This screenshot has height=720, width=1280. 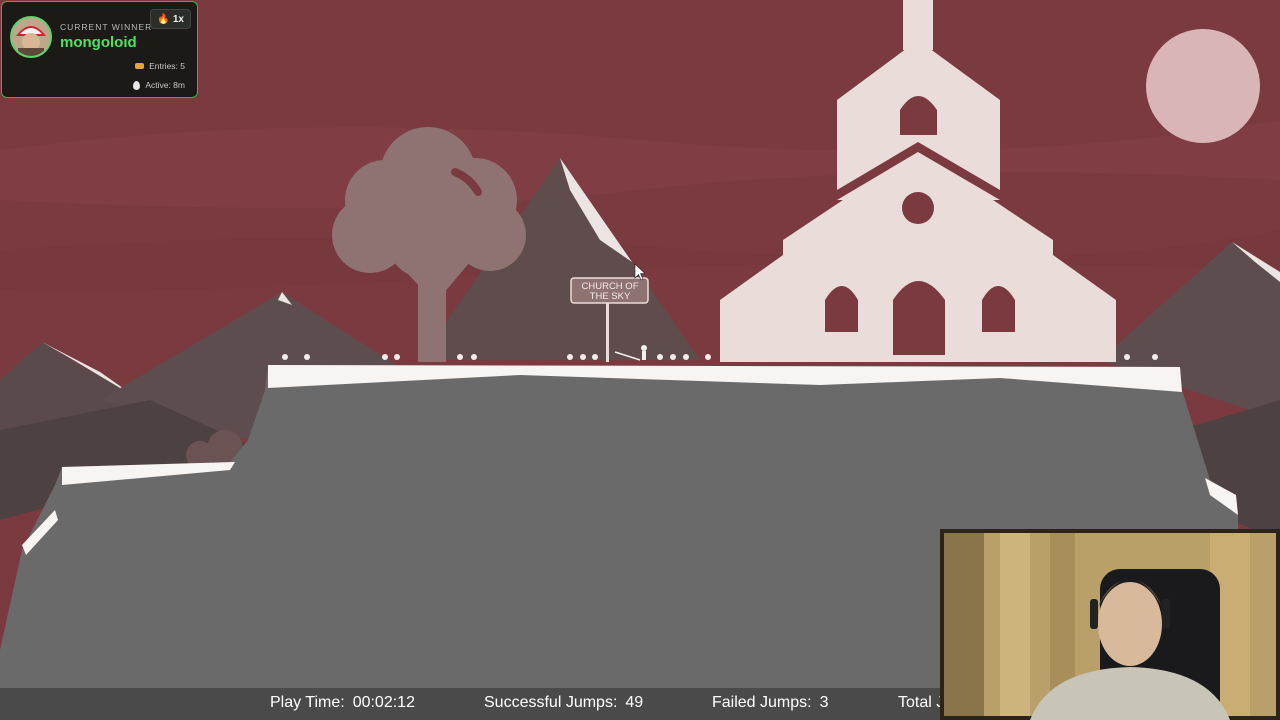 I want to click on successful-jumps-stat: Successful Jumps: 49, so click(x=563, y=703).